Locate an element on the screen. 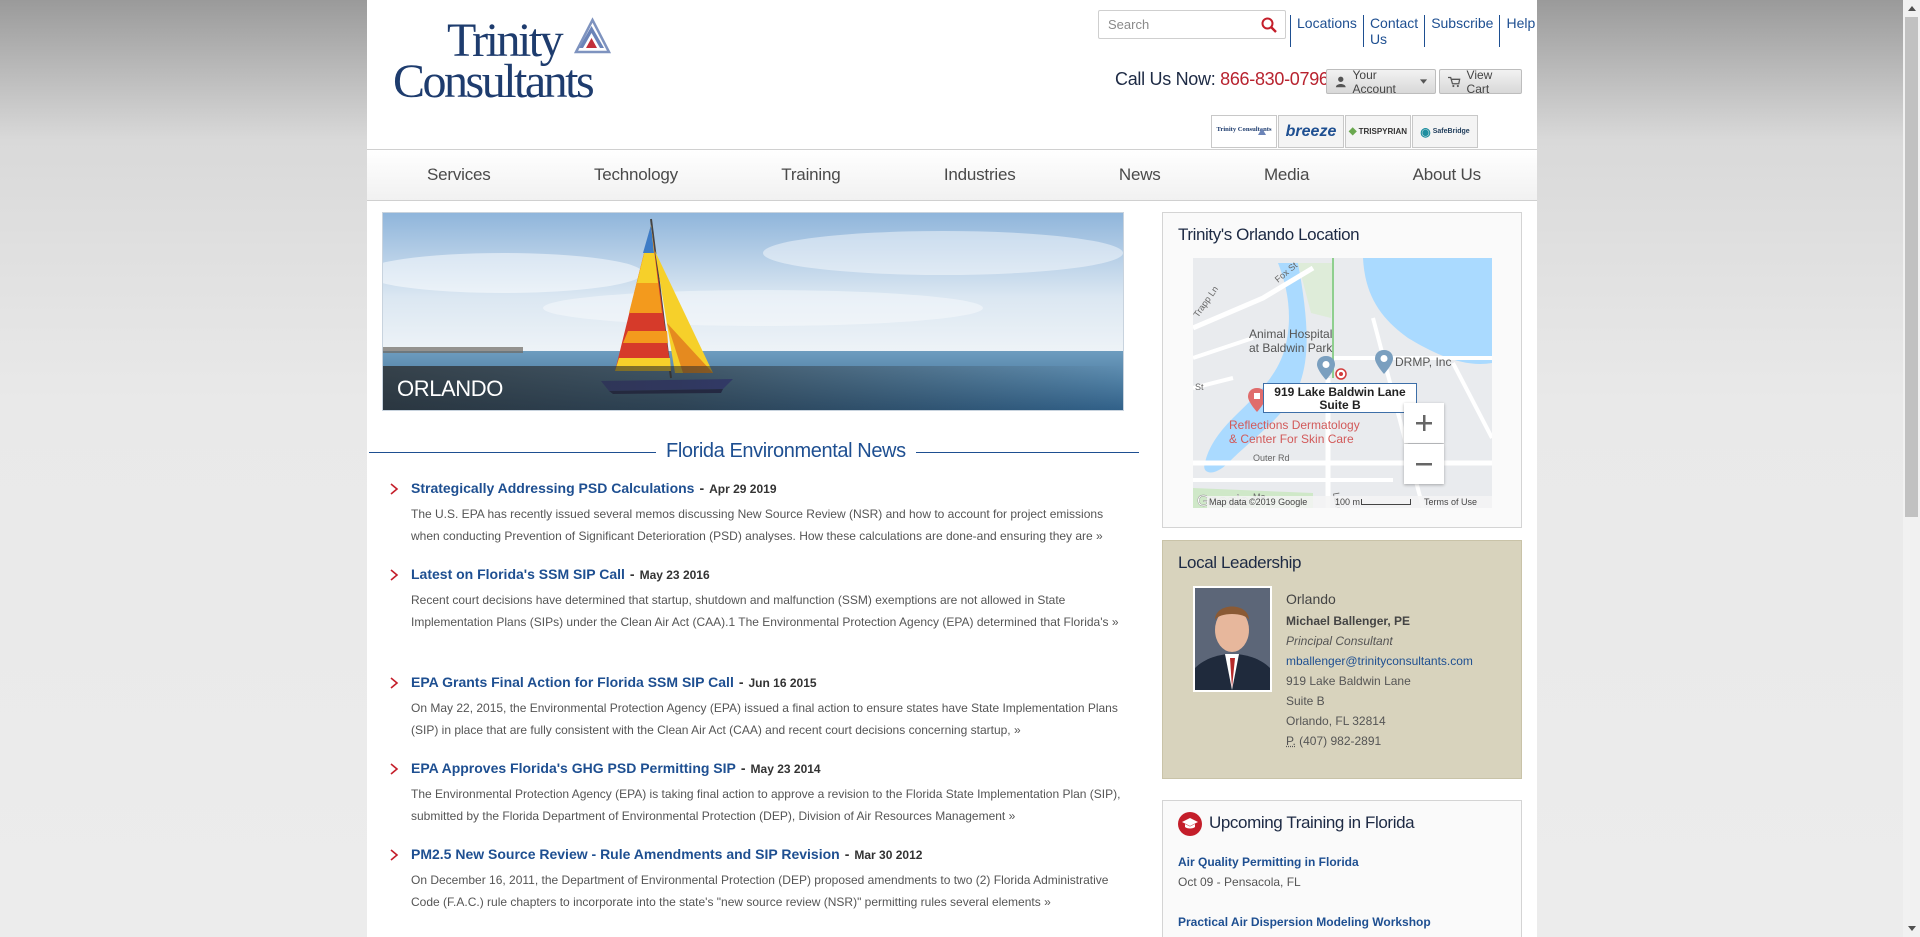 The image size is (1920, 937). news-section-heading: Florida Environmental News is located at coordinates (754, 452).